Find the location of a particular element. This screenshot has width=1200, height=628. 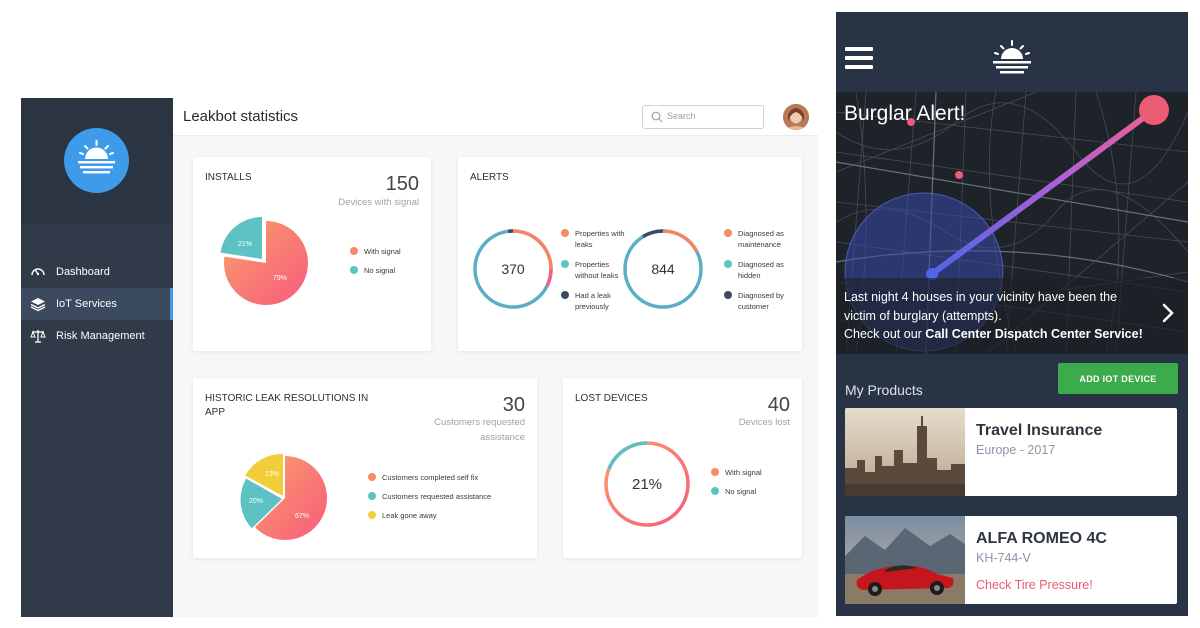

legend-label: Had a leak previously is located at coordinates (593, 301).